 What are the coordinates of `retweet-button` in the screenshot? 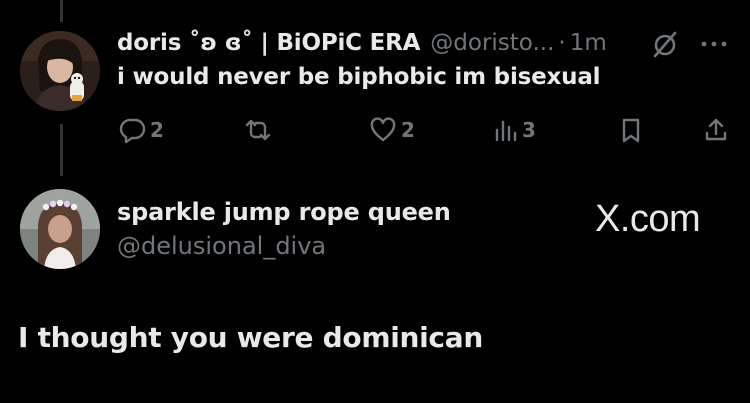 It's located at (258, 130).